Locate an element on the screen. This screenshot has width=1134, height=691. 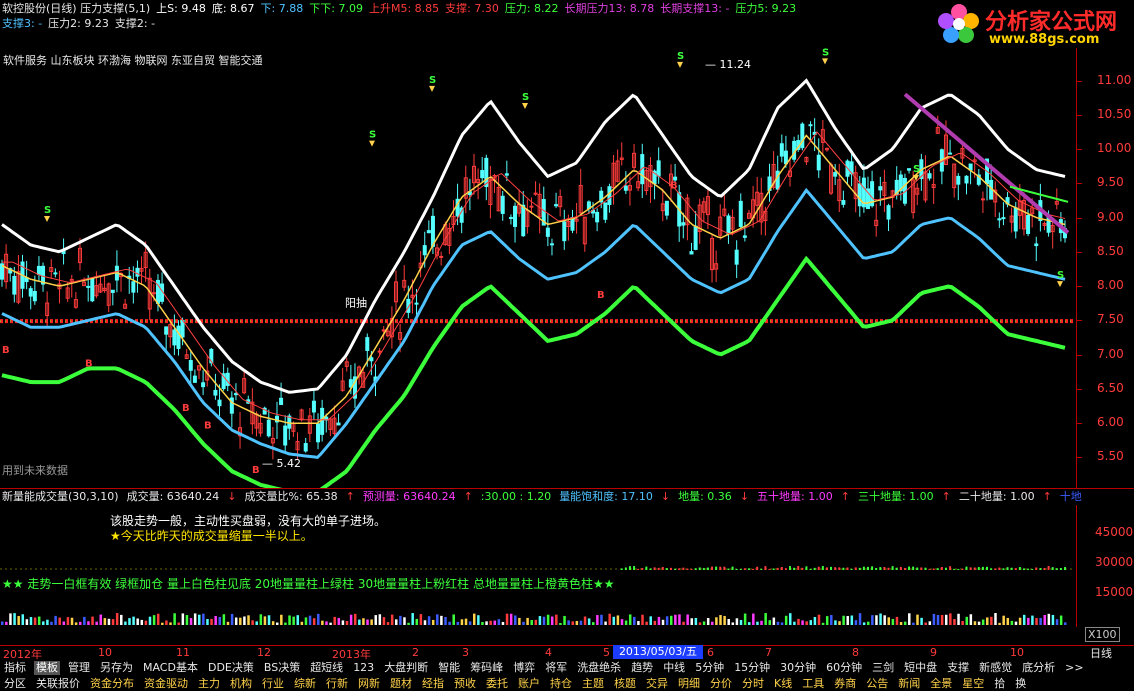
toolbar-button: 筹码峰 is located at coordinates (486, 668).